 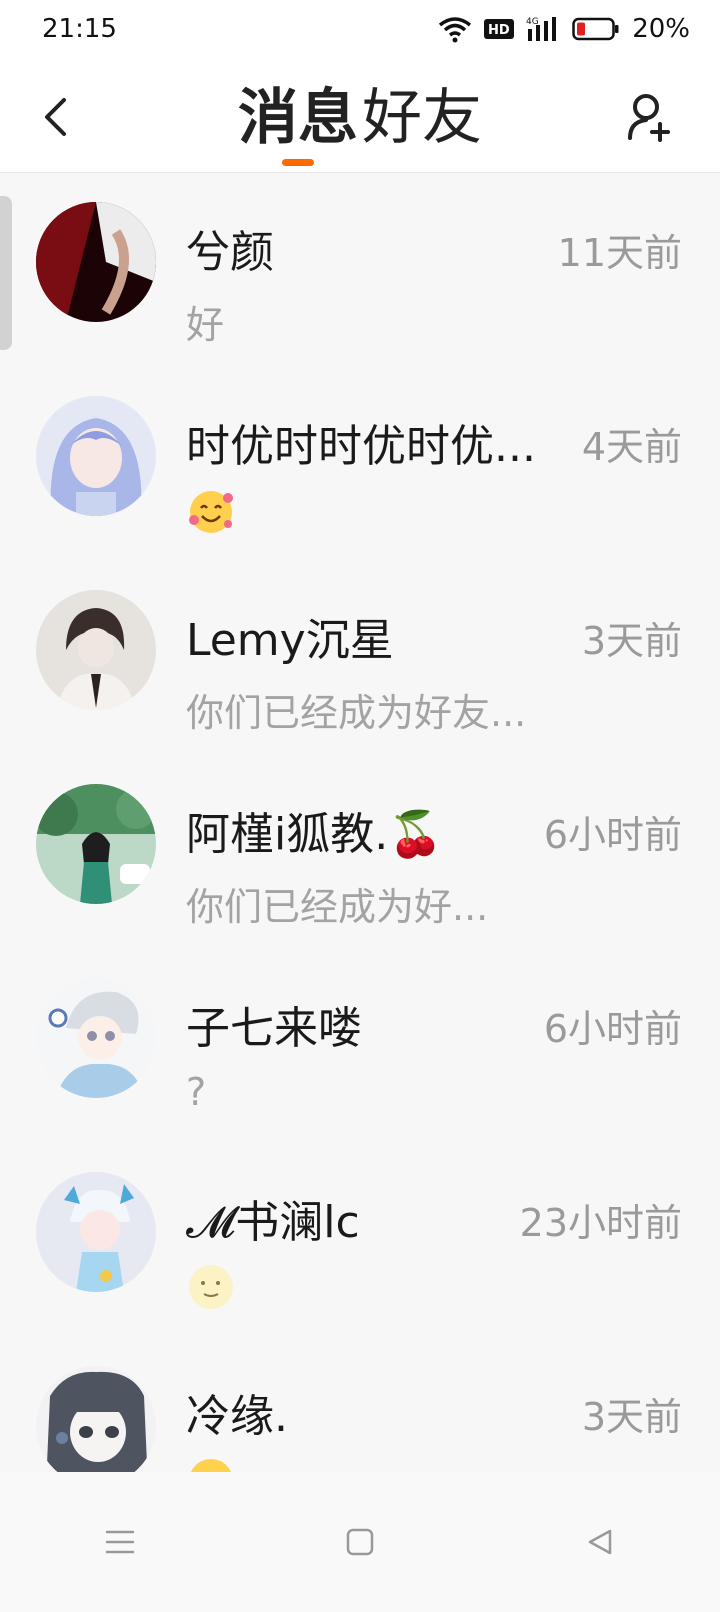 I want to click on tab-bar: 消息 好友, so click(x=360, y=121).